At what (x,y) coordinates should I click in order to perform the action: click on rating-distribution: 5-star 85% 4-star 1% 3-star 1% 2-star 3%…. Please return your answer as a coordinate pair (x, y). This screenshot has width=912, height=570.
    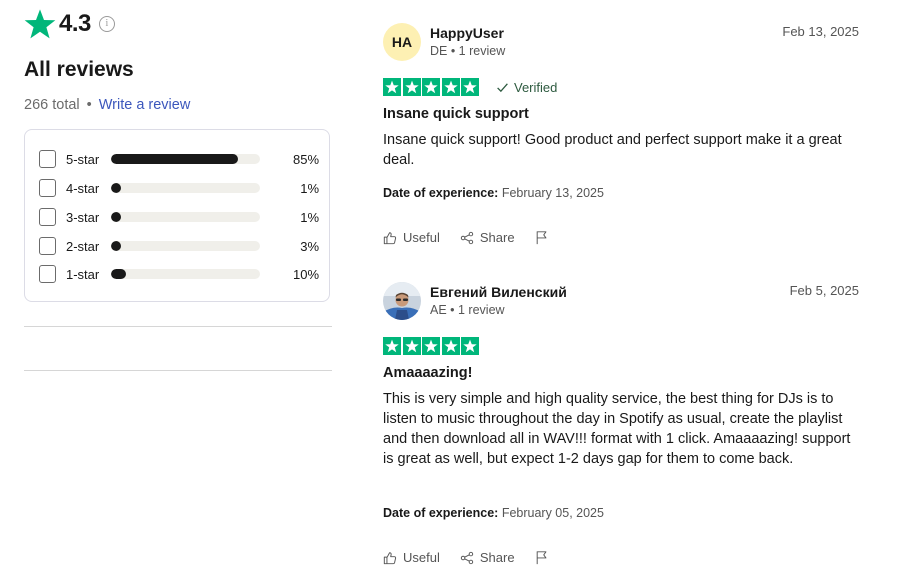
    Looking at the image, I should click on (177, 215).